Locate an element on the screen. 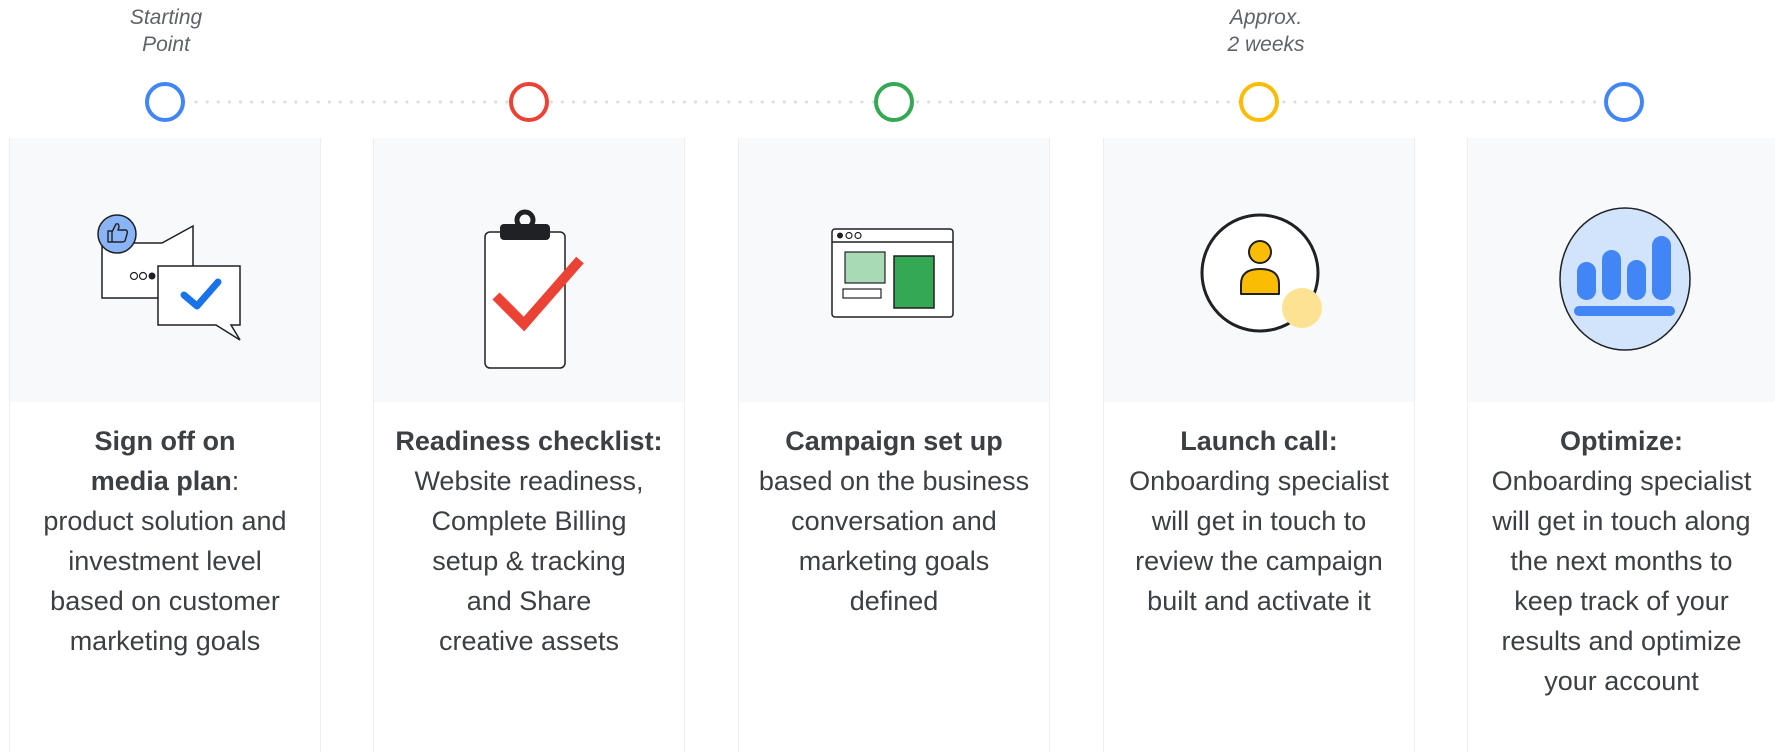 Image resolution: width=1775 pixels, height=752 pixels. card-line: keep track of your is located at coordinates (1621, 601).